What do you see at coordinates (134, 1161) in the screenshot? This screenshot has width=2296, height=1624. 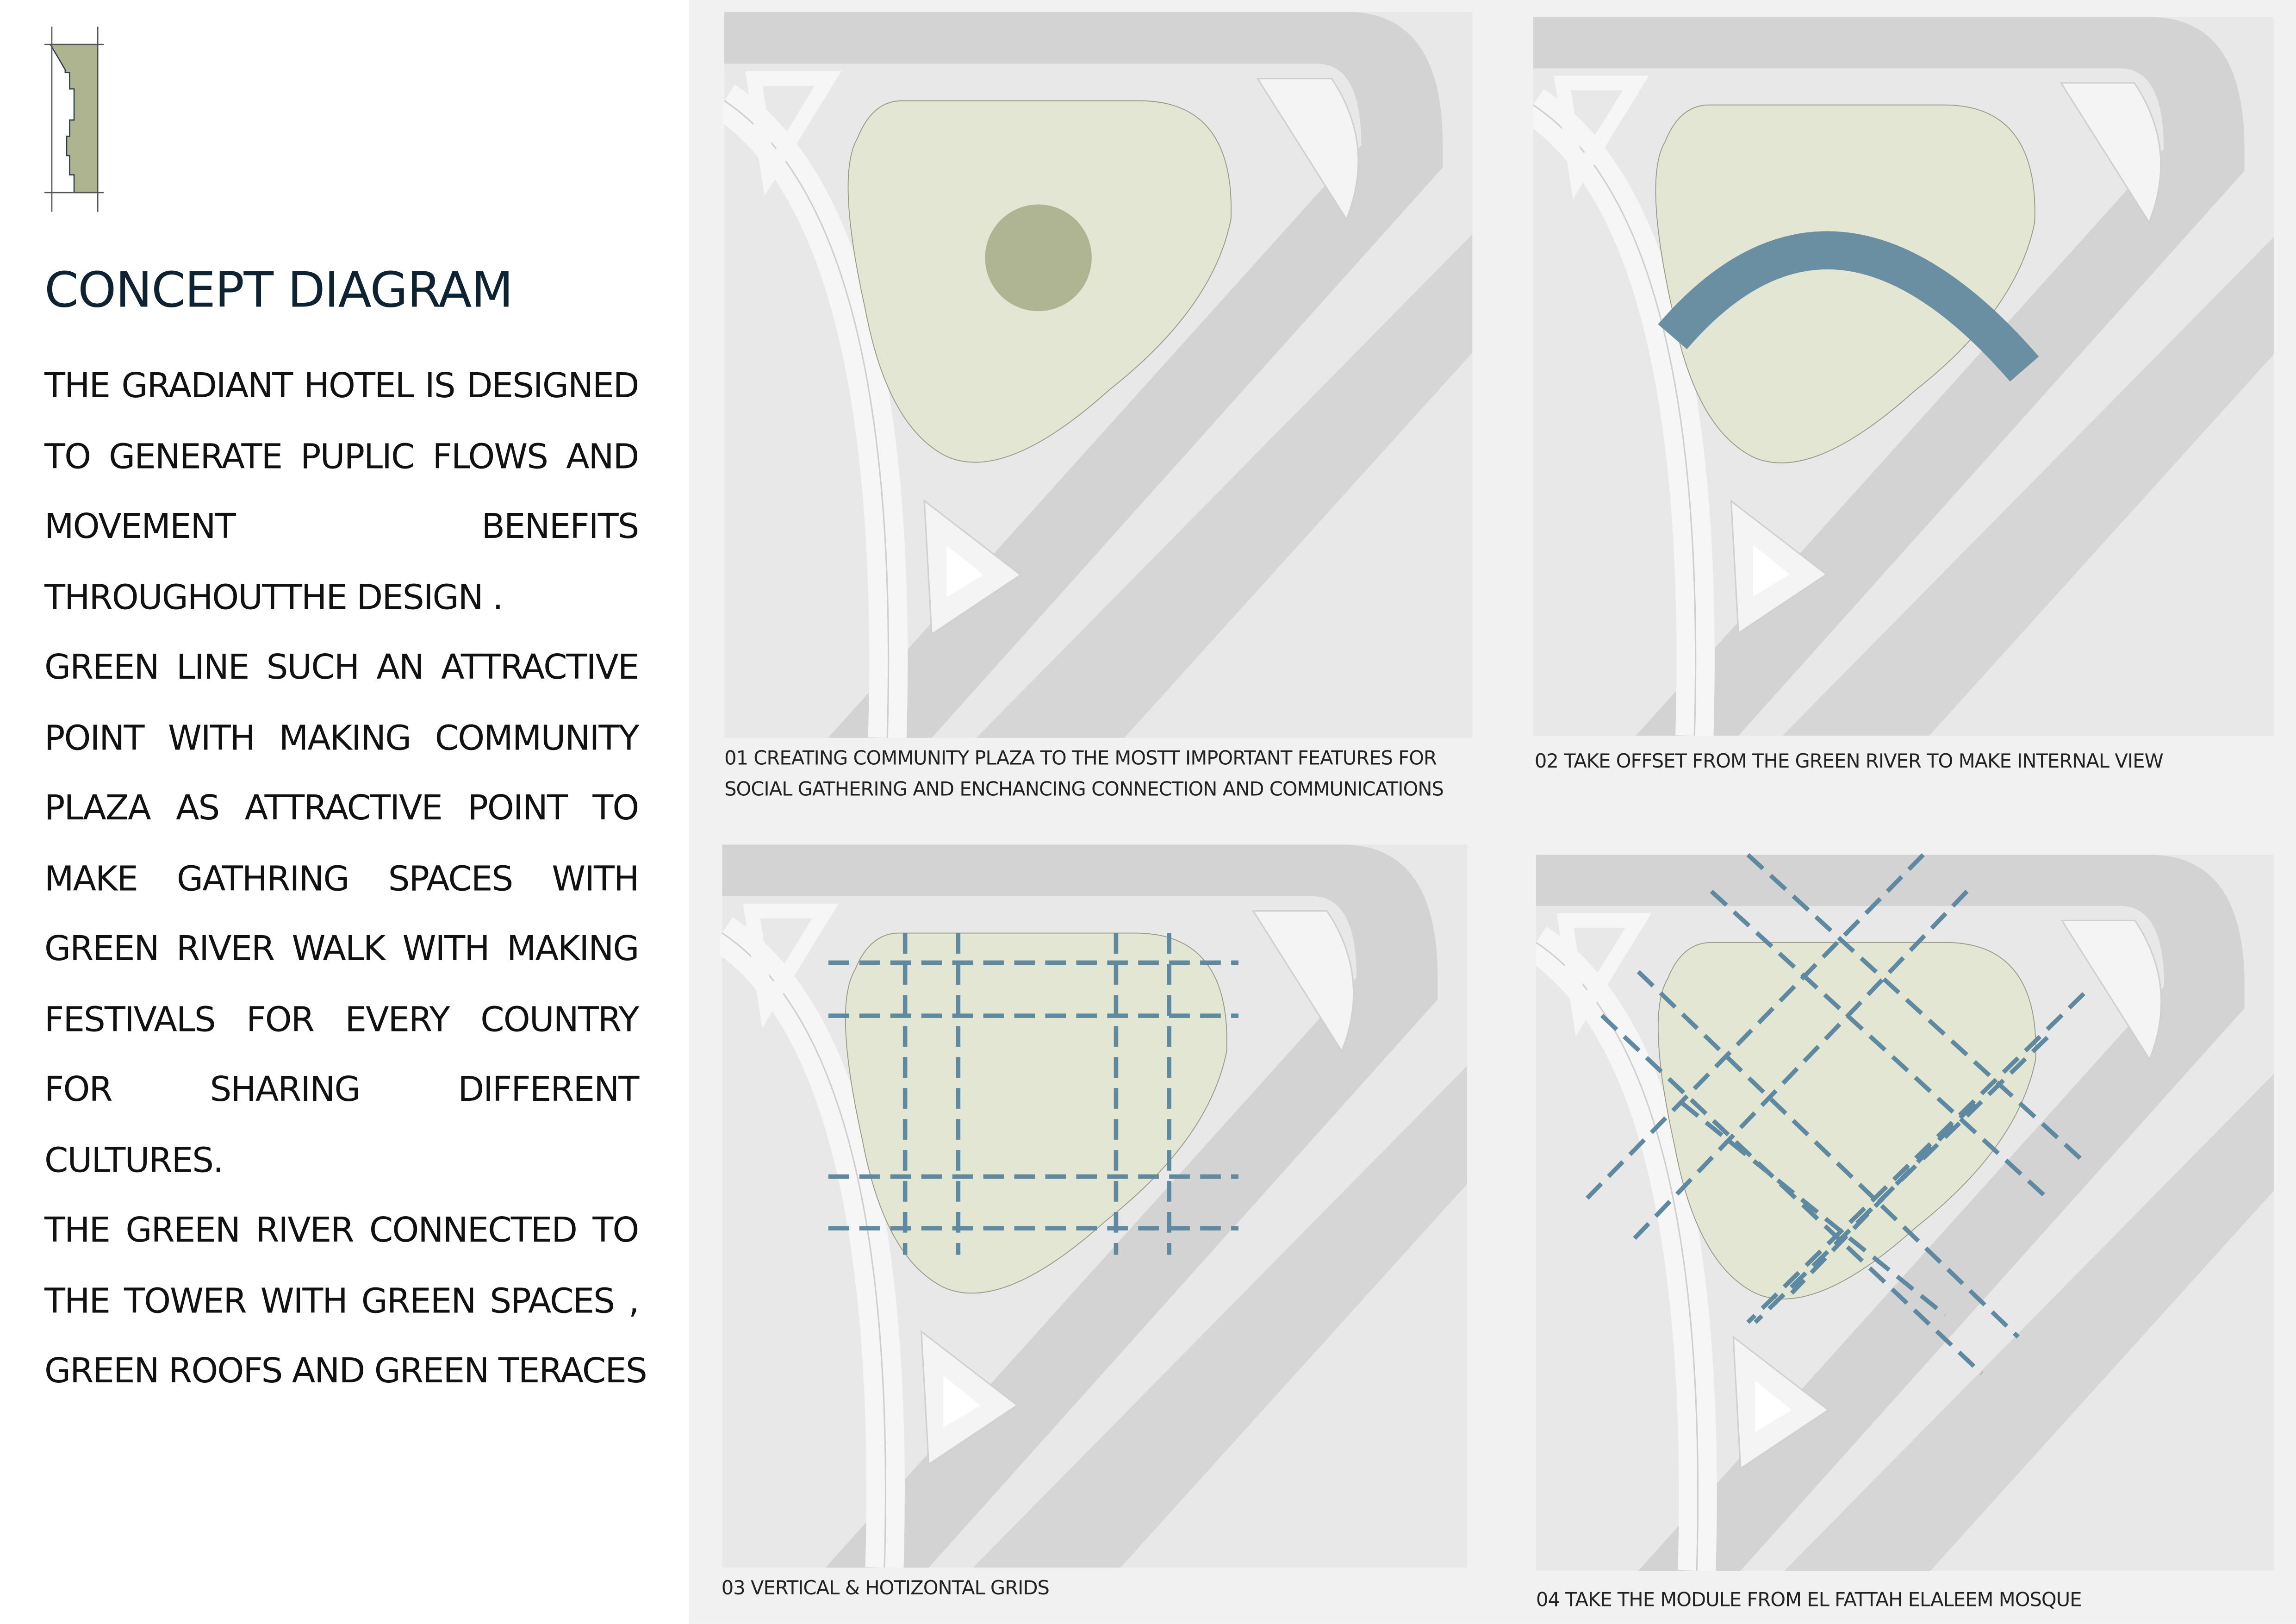 I see `description-line: CULTURES.` at bounding box center [134, 1161].